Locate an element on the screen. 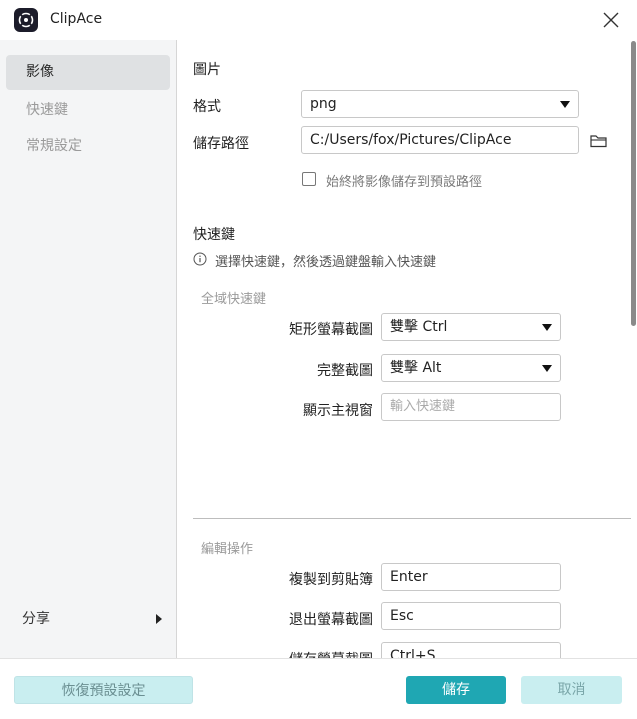 Image resolution: width=637 pixels, height=719 pixels. path-label: 儲存路徑 is located at coordinates (221, 144).